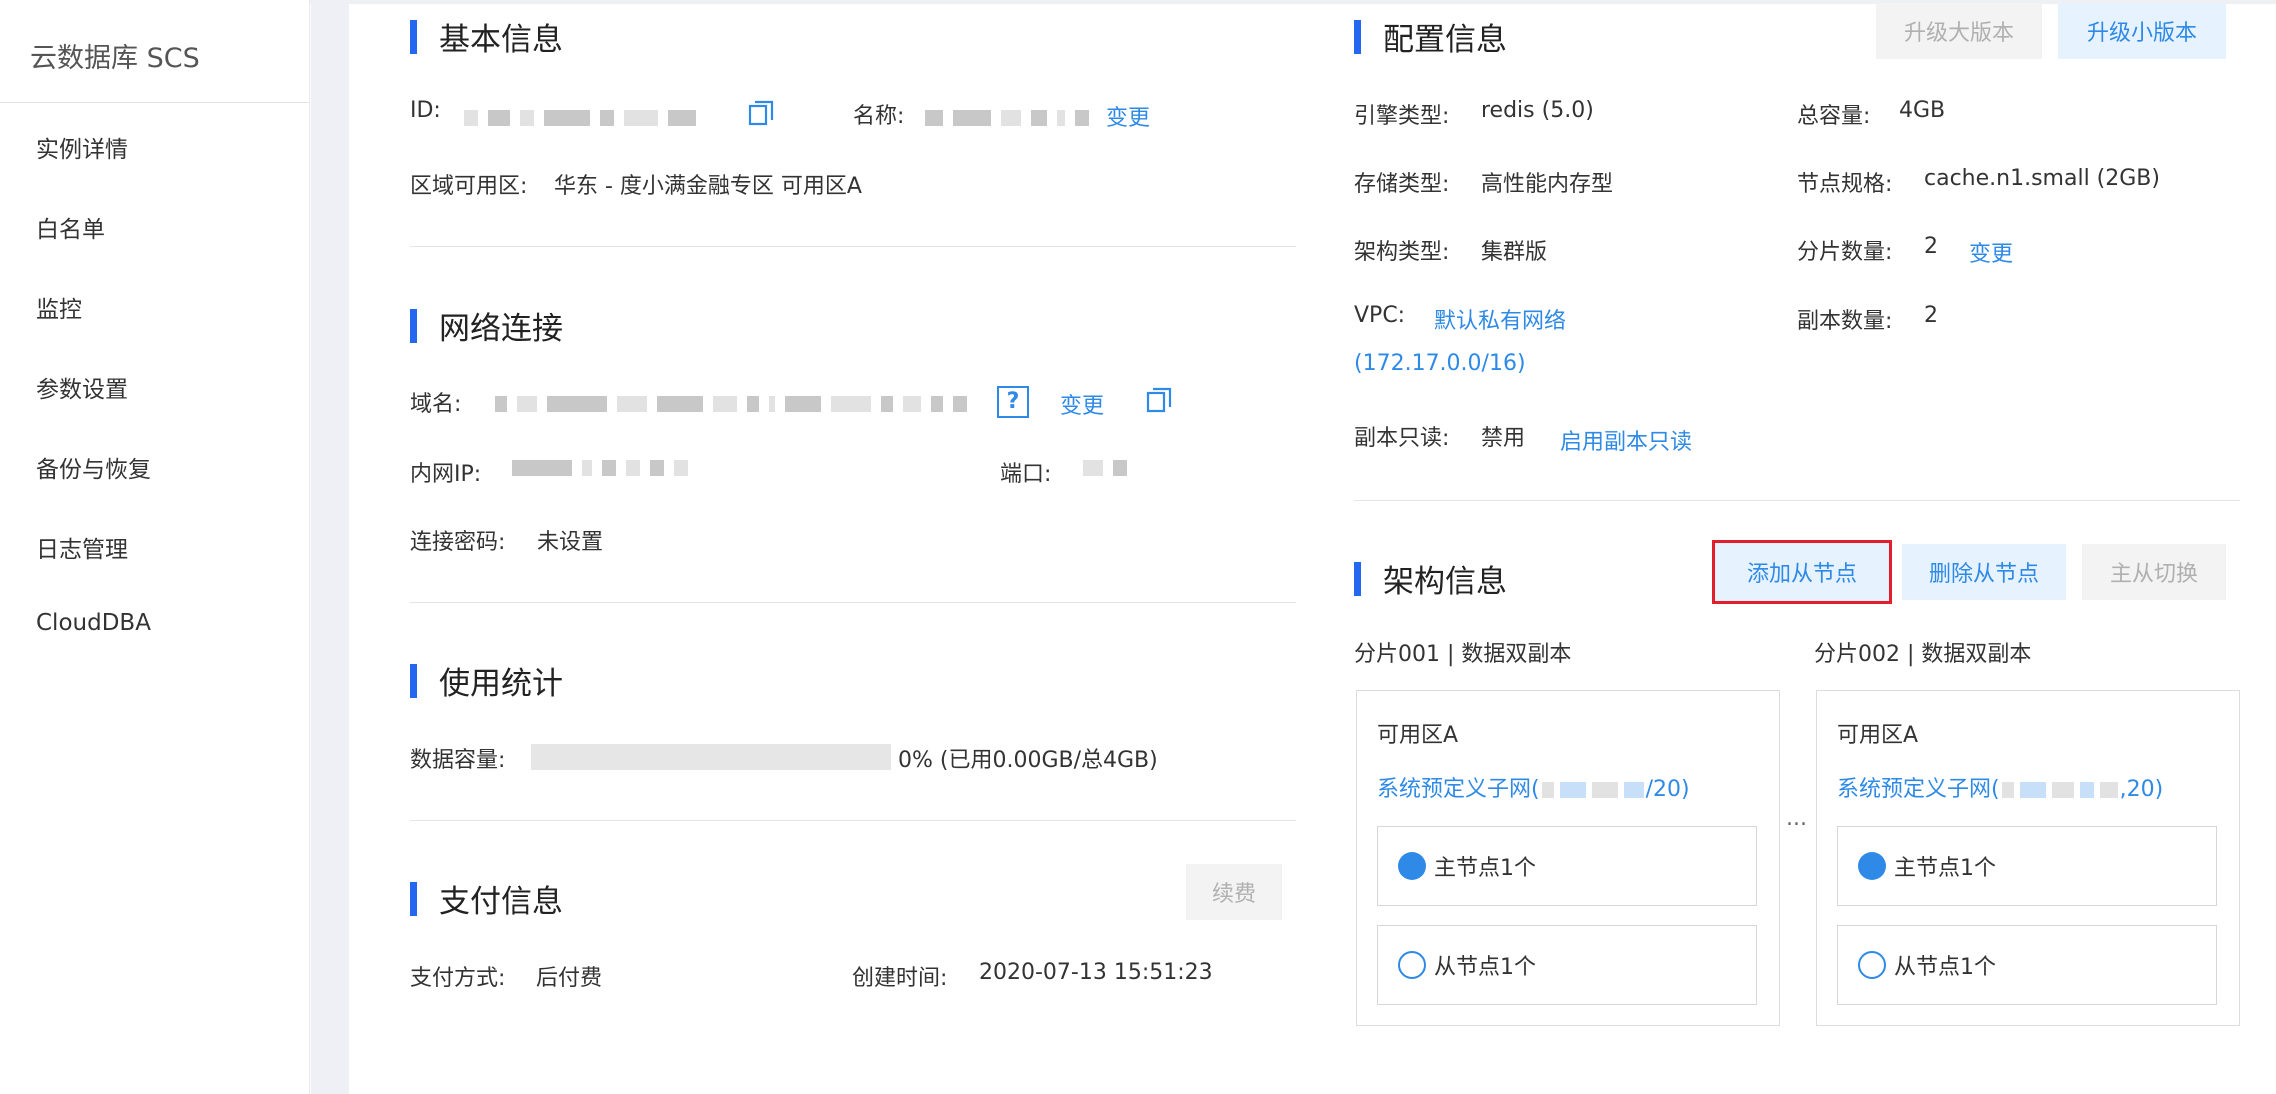  What do you see at coordinates (569, 978) in the screenshot?
I see `payment-method-value: 后付费` at bounding box center [569, 978].